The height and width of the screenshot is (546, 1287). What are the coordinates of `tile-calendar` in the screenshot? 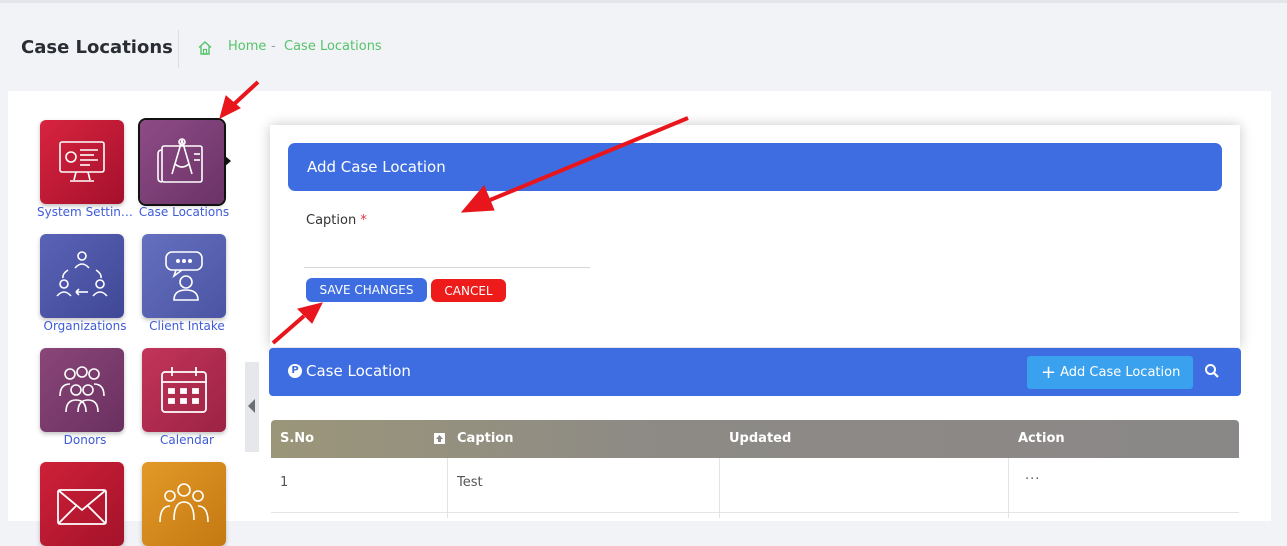 It's located at (184, 390).